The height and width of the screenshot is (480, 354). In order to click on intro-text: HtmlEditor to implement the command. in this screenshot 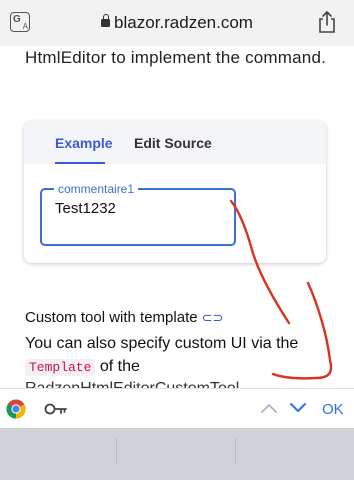, I will do `click(176, 57)`.